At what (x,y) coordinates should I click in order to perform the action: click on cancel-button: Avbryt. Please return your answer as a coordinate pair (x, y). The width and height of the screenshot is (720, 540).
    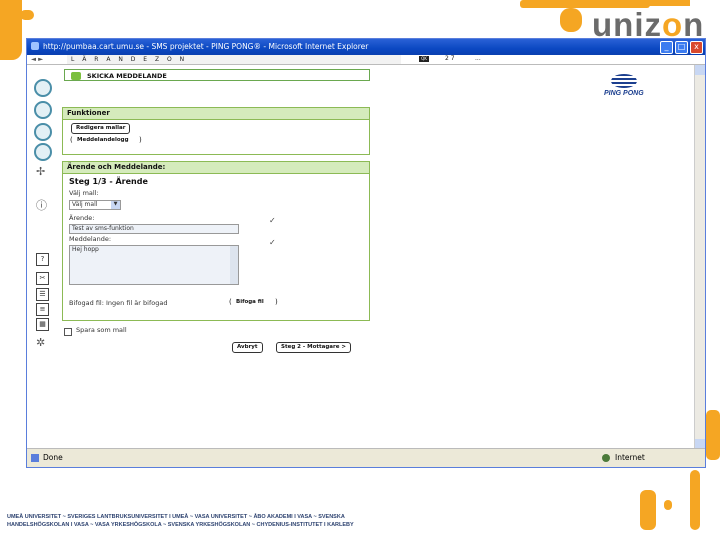
    Looking at the image, I should click on (247, 347).